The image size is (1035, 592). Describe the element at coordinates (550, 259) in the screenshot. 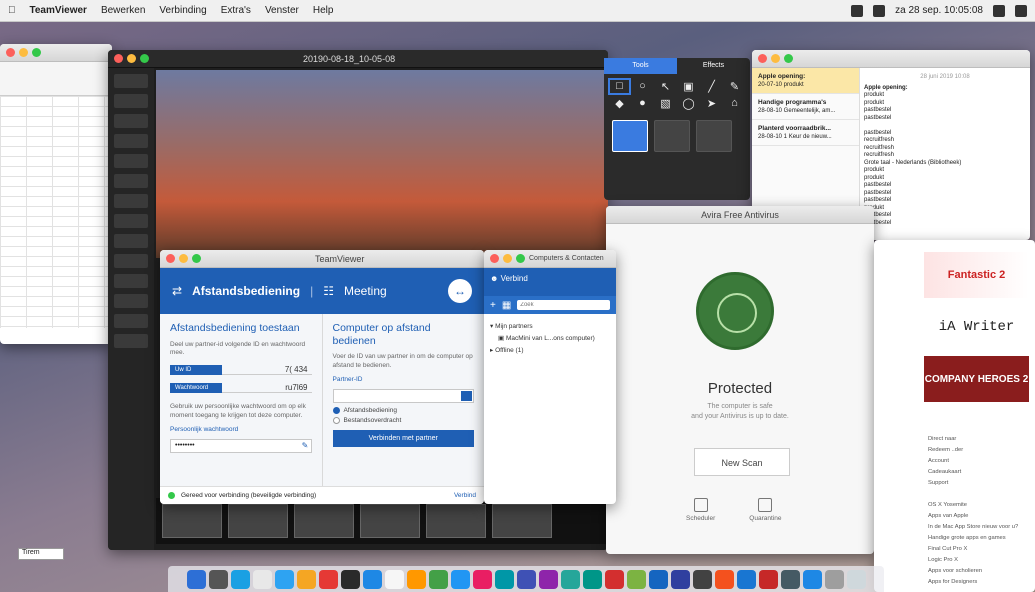

I see `contacts-titlebar: Computers & Contacten` at that location.